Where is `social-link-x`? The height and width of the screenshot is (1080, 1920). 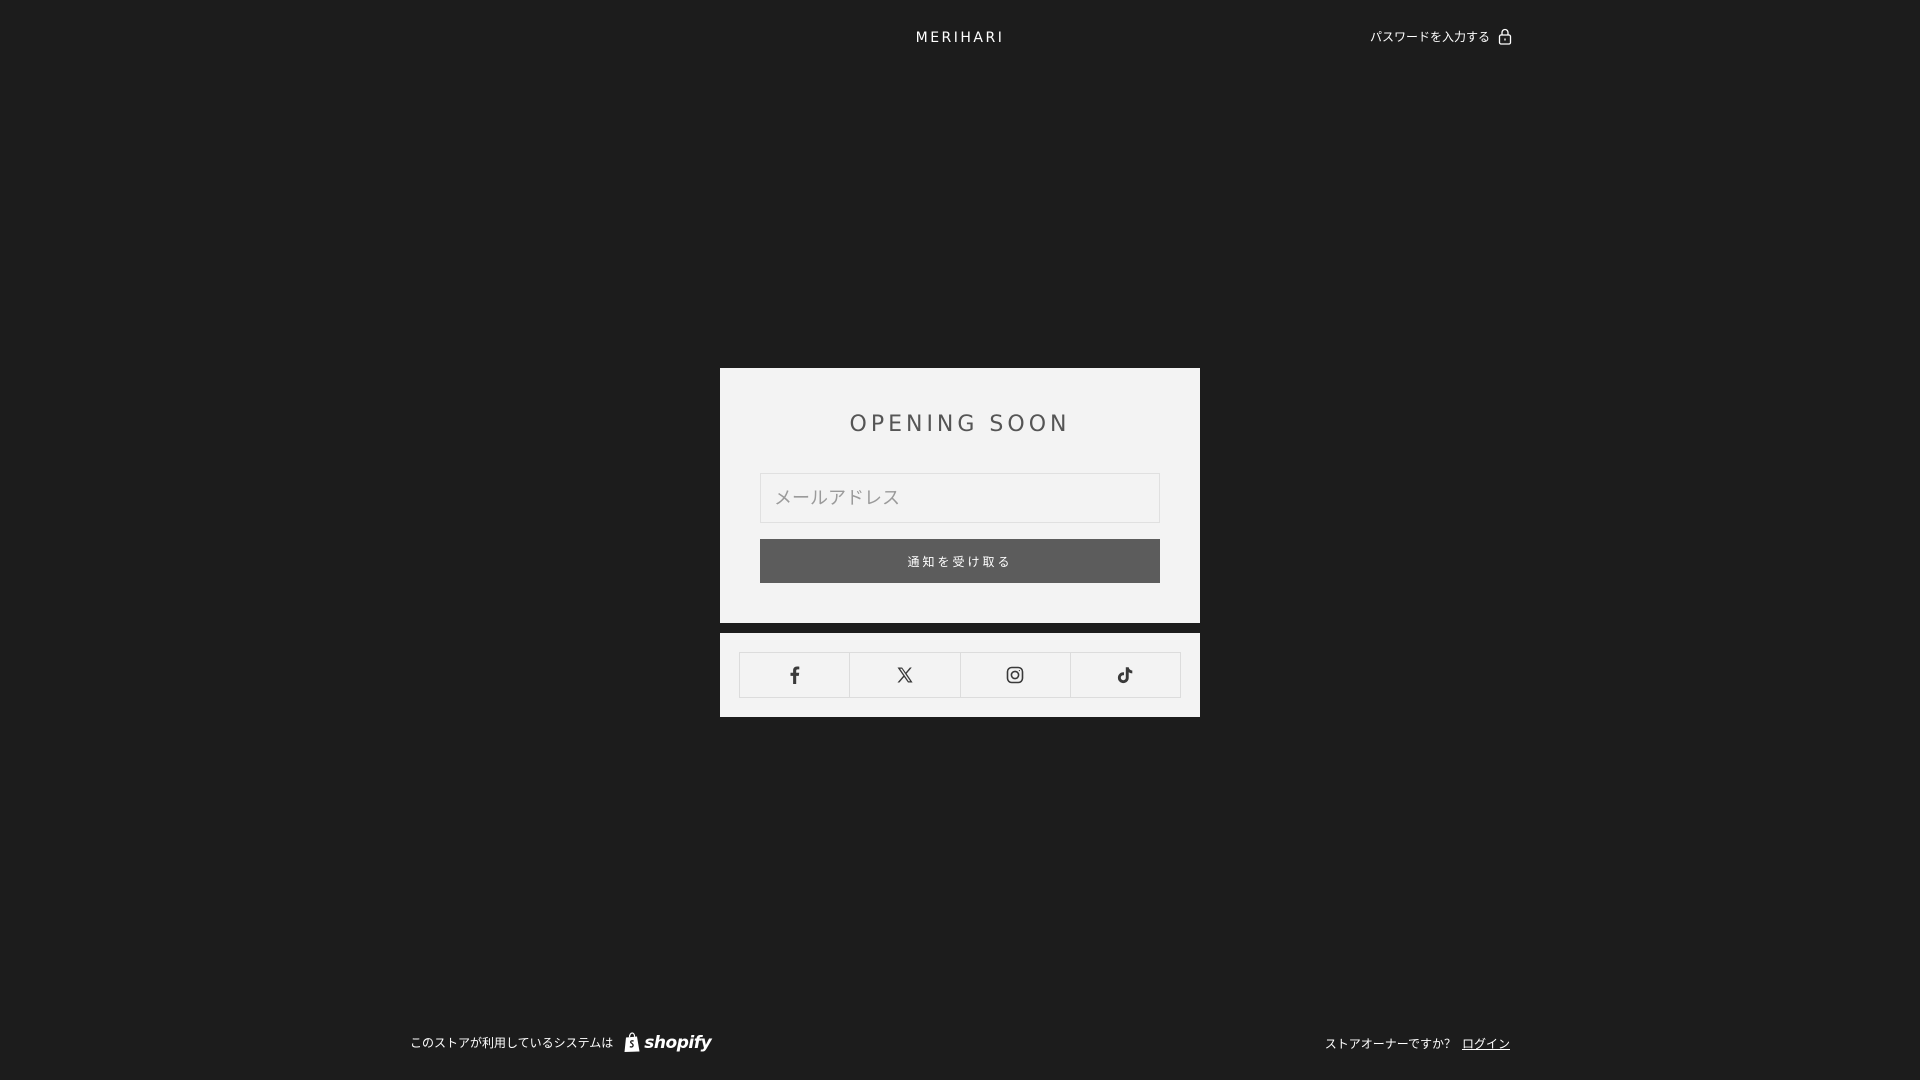 social-link-x is located at coordinates (905, 675).